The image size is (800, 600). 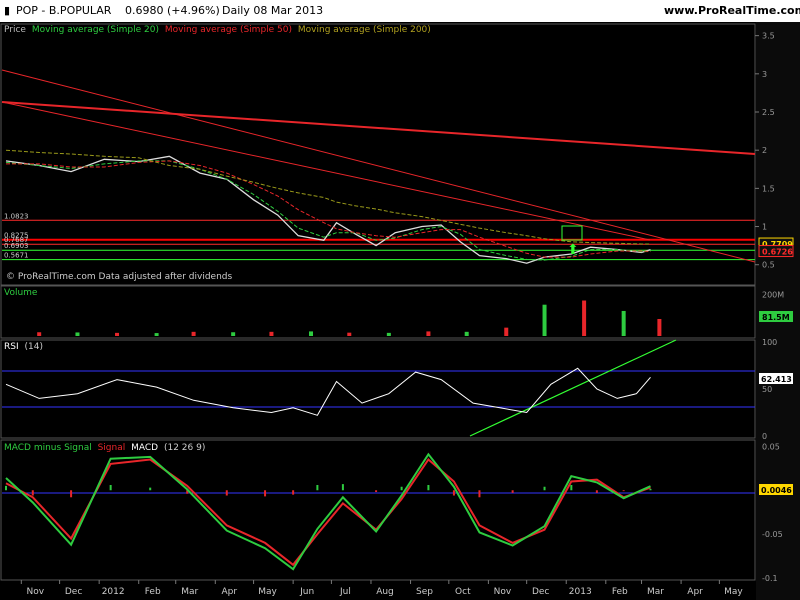 What do you see at coordinates (16, 256) in the screenshot?
I see `level-label: 0.5671` at bounding box center [16, 256].